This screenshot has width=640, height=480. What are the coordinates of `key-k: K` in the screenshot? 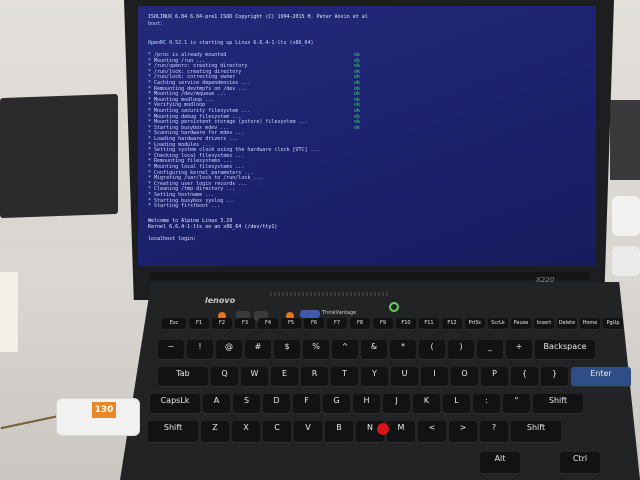 It's located at (426, 404).